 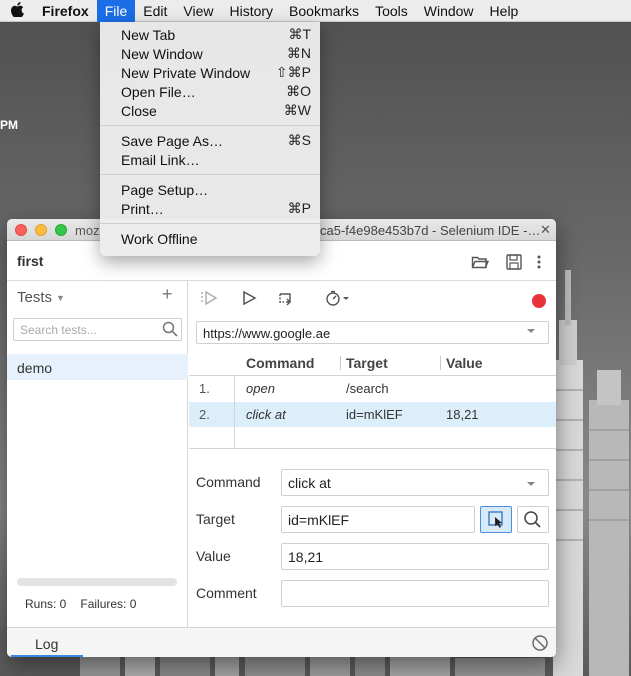 I want to click on open-project-icon, so click(x=480, y=262).